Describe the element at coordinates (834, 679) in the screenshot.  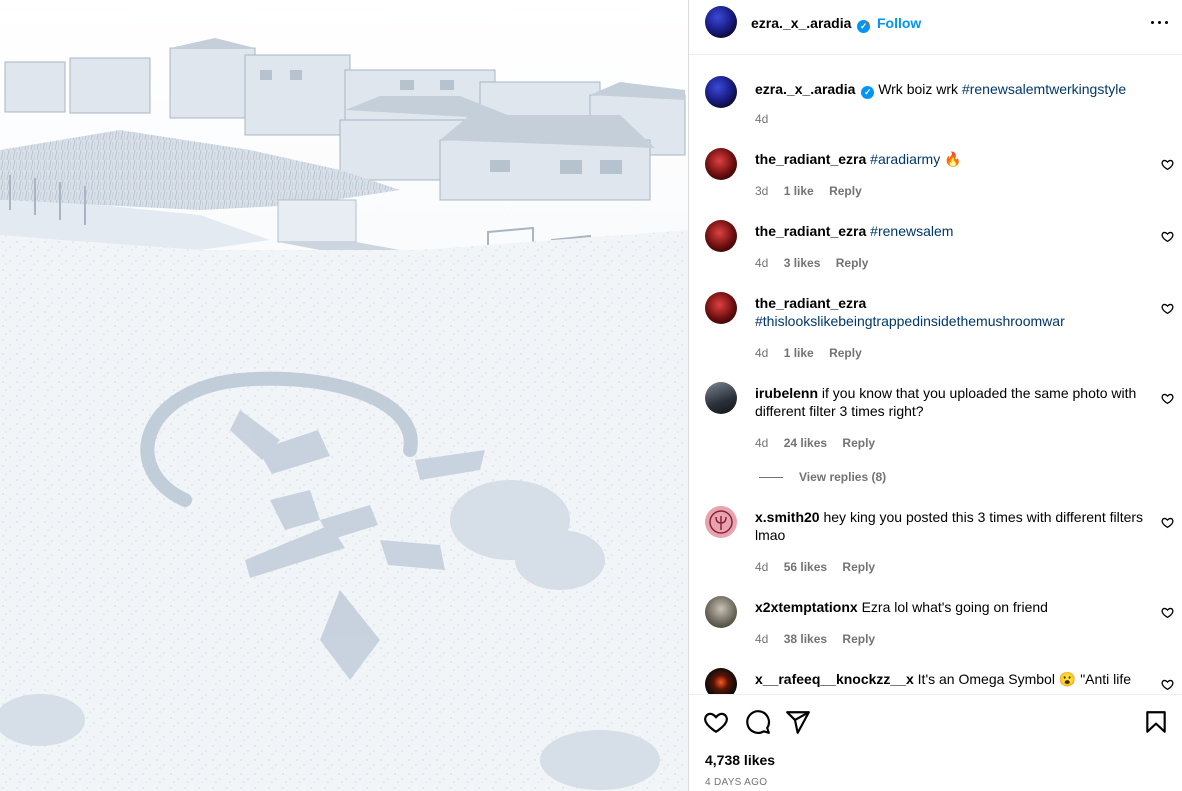
I see `comment-username: x__rafeeq__knockzz__x` at that location.